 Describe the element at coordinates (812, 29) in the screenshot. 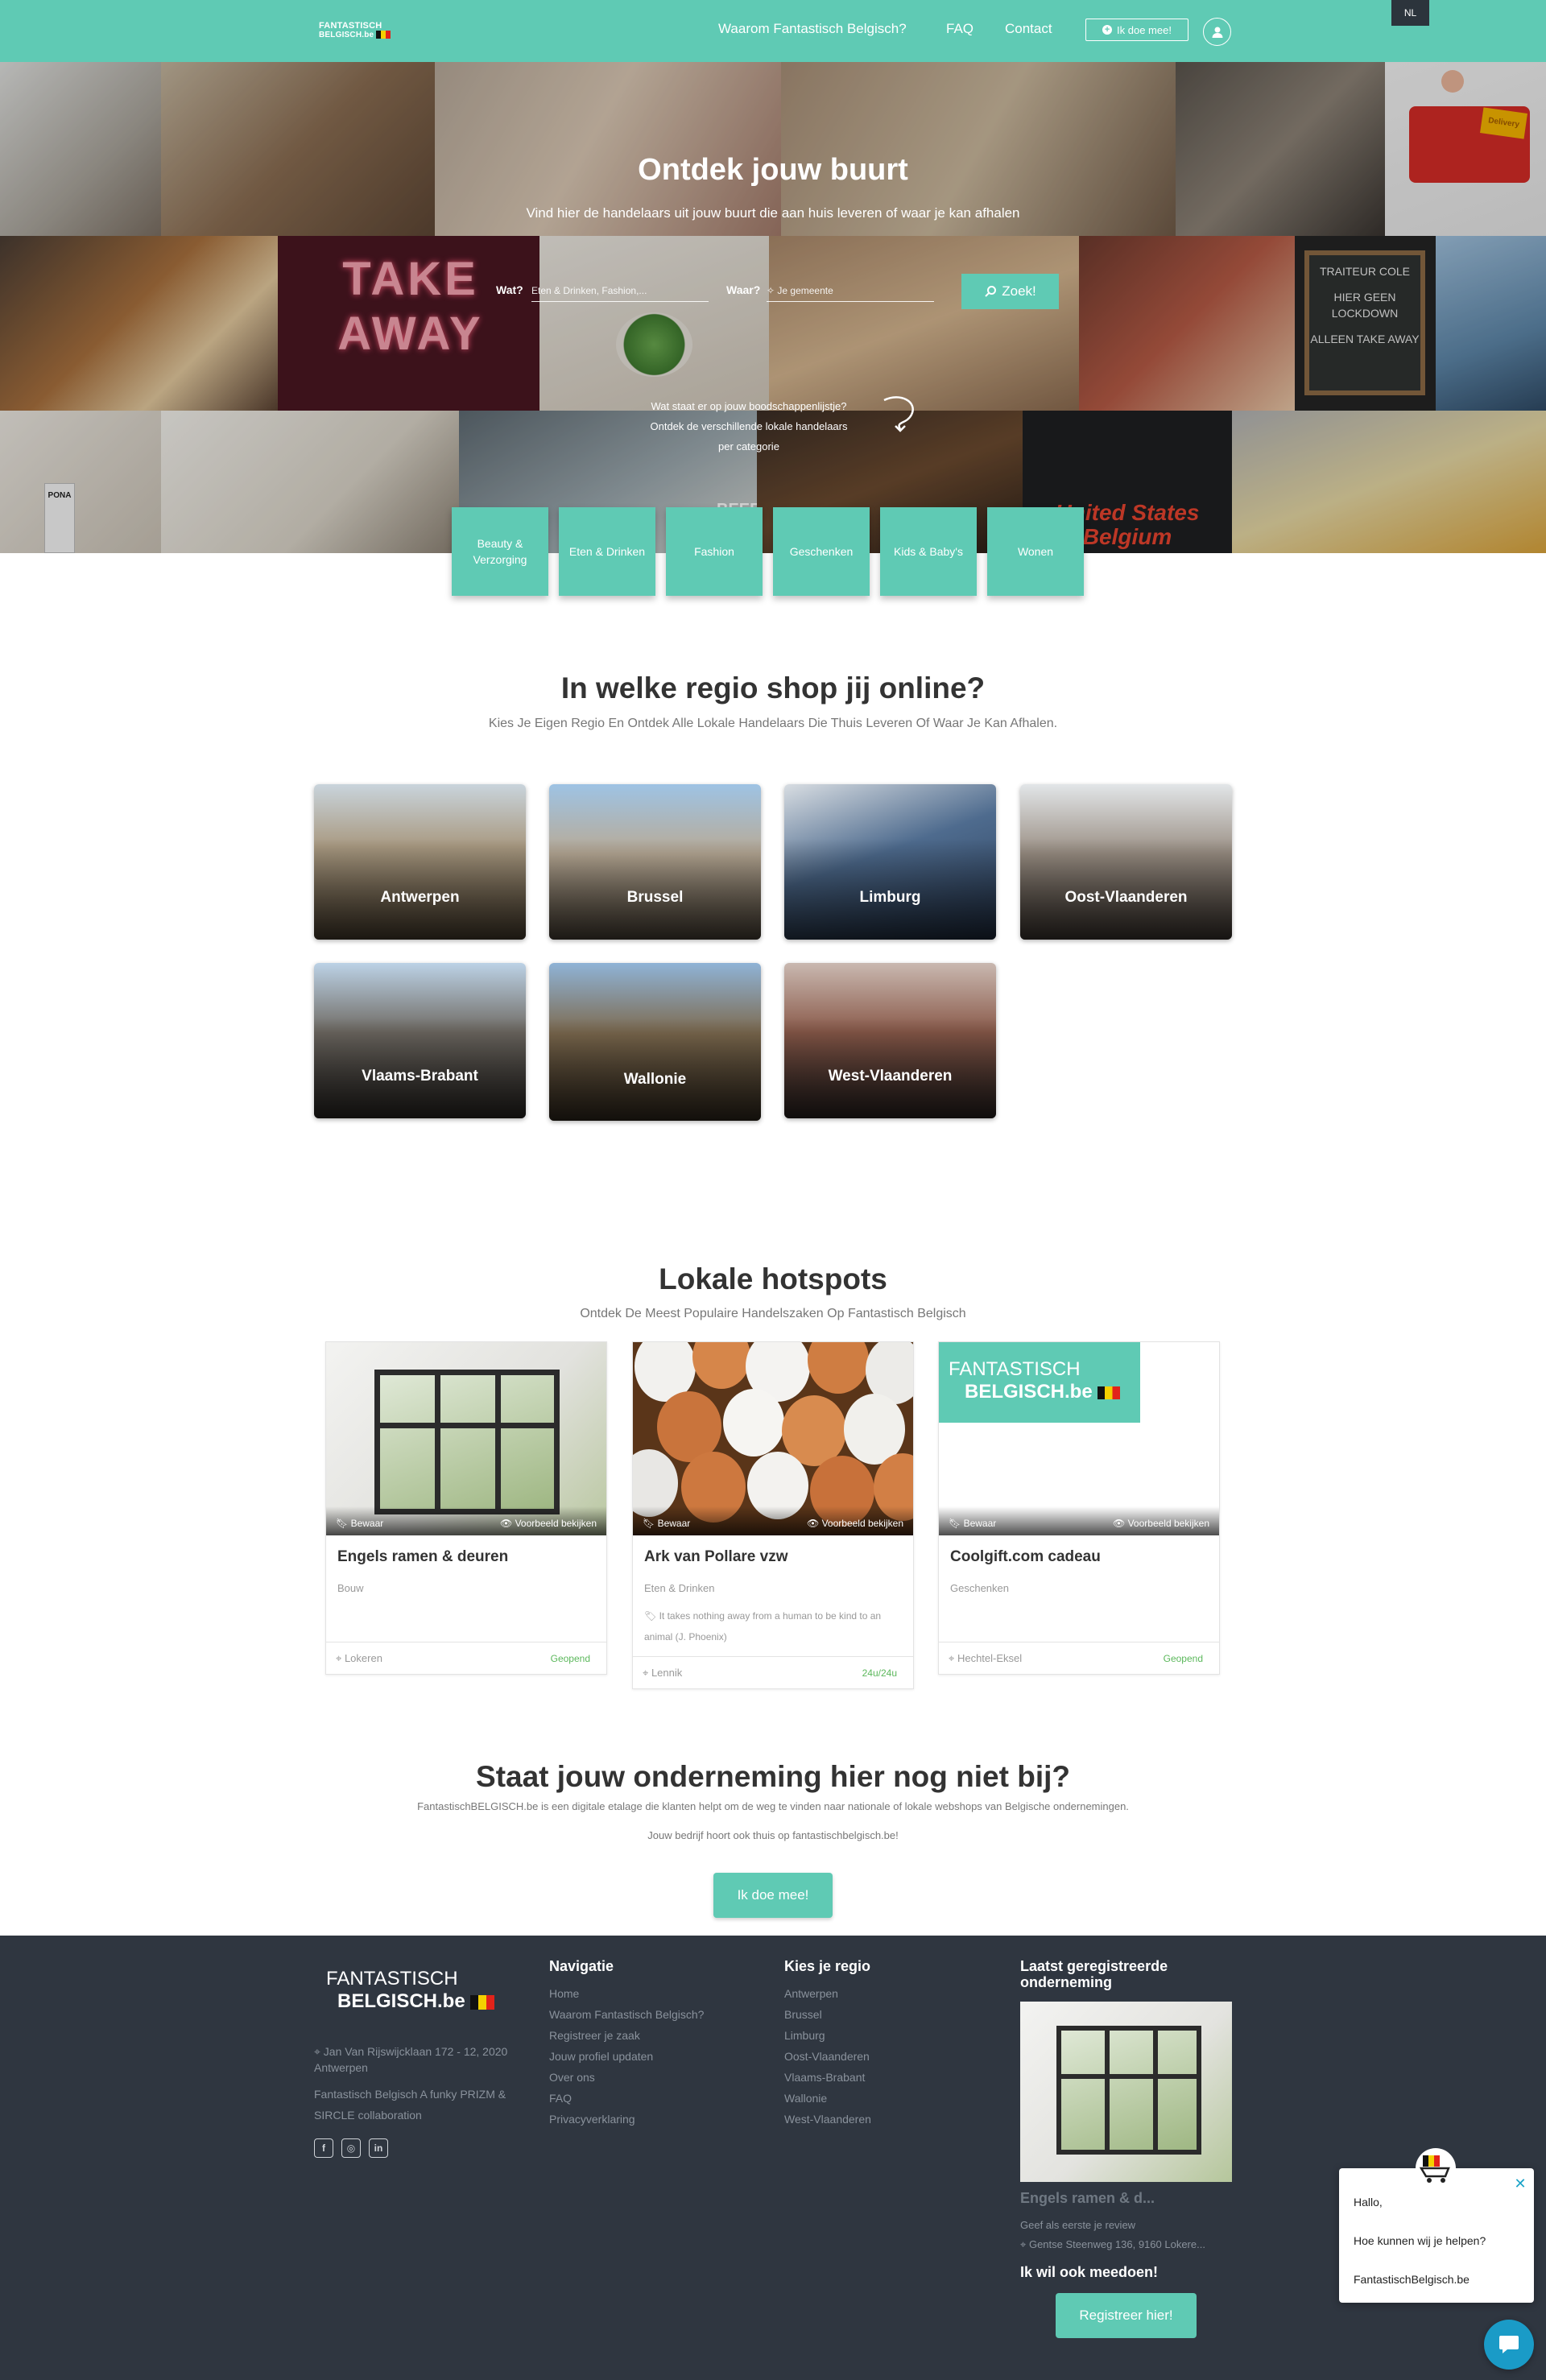

I see `nav-link-waarom: Waarom Fantastisch Belgisch?` at that location.